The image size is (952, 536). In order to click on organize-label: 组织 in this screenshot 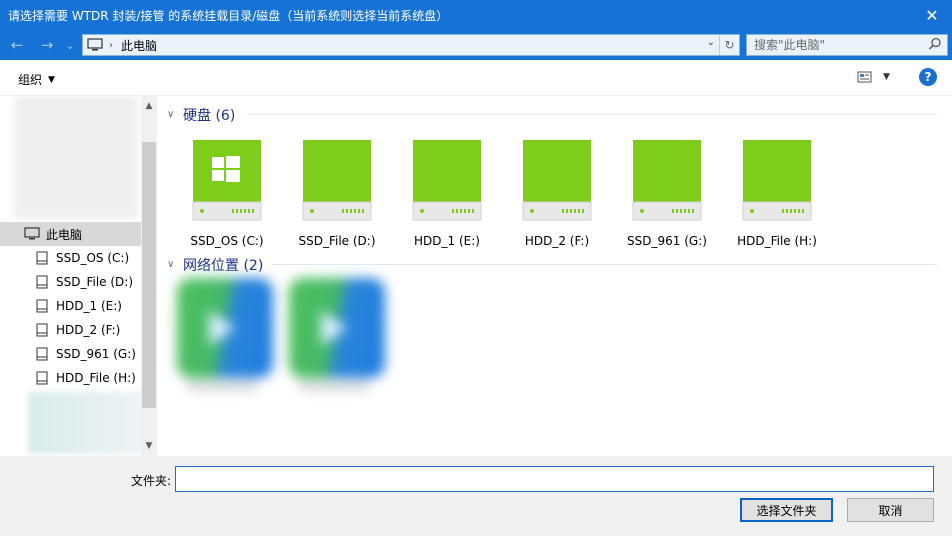, I will do `click(30, 80)`.